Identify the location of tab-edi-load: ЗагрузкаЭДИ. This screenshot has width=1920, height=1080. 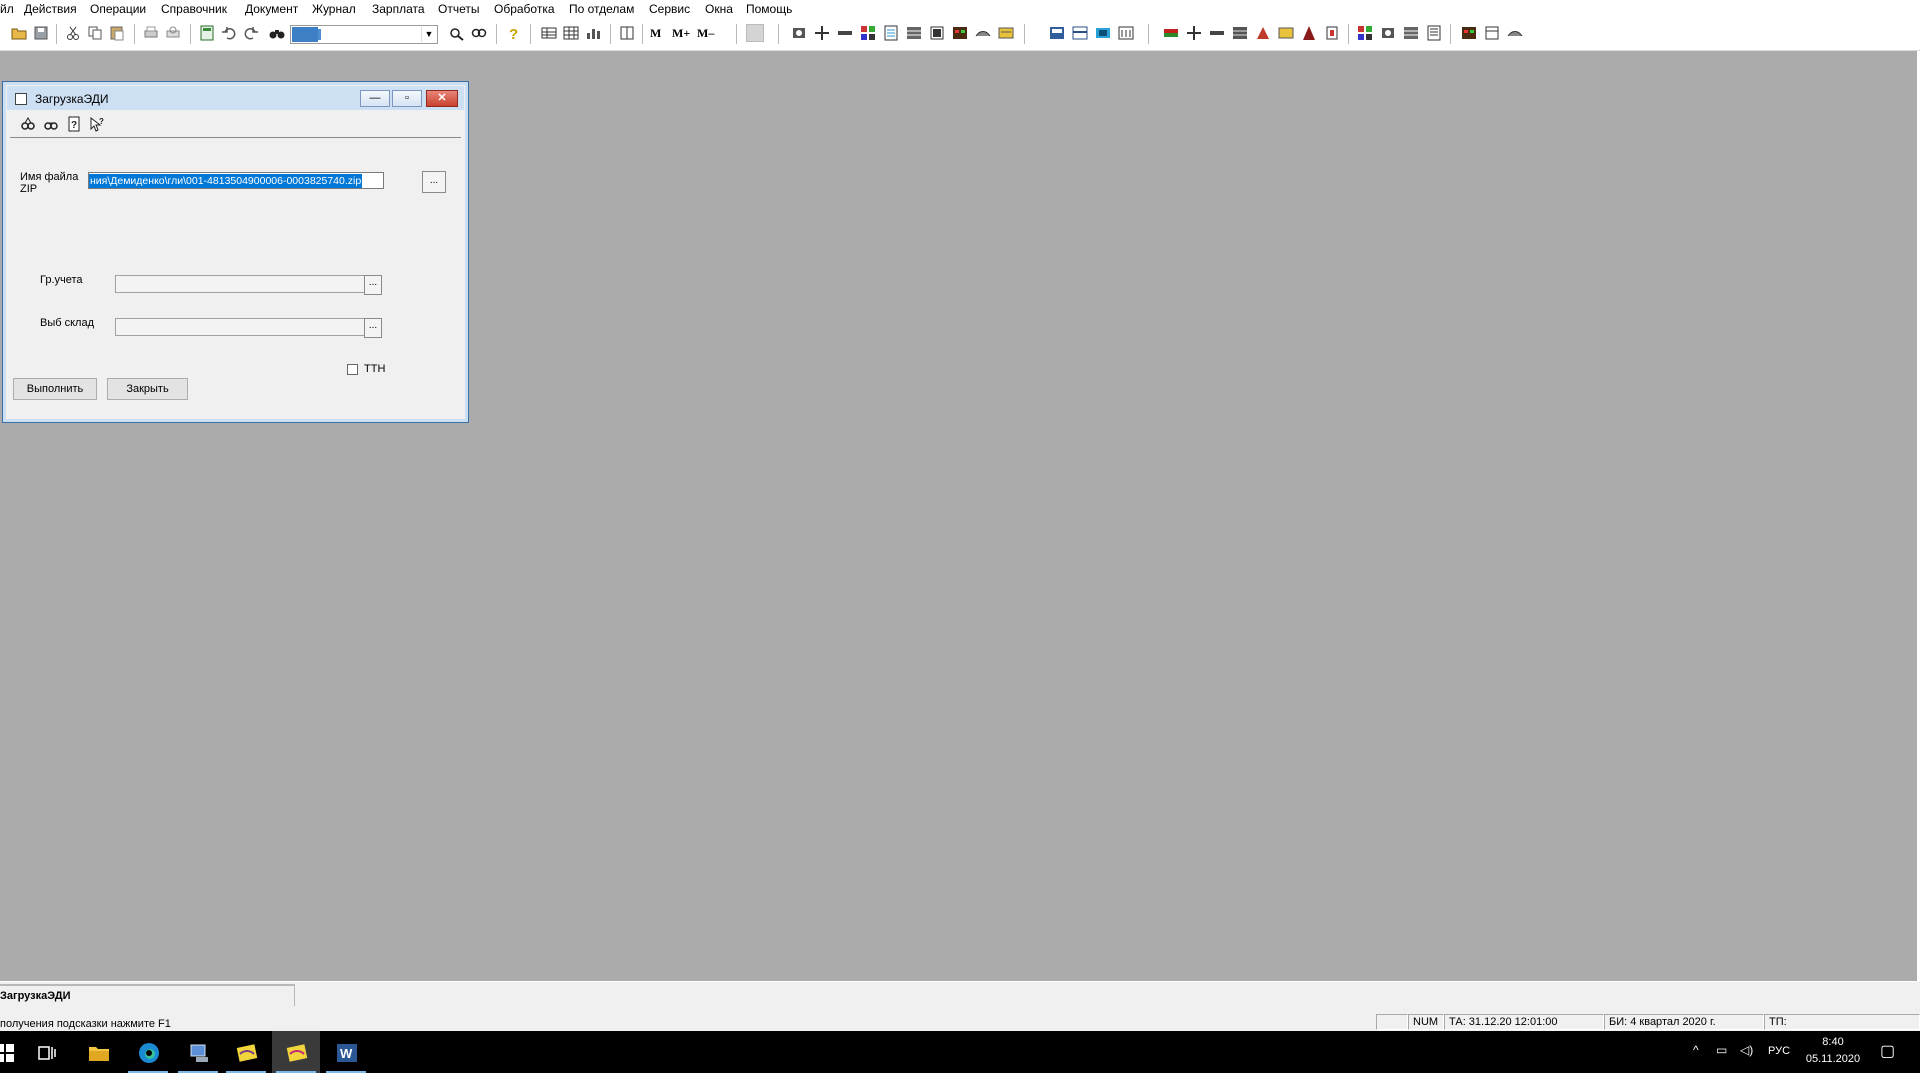
(147, 995).